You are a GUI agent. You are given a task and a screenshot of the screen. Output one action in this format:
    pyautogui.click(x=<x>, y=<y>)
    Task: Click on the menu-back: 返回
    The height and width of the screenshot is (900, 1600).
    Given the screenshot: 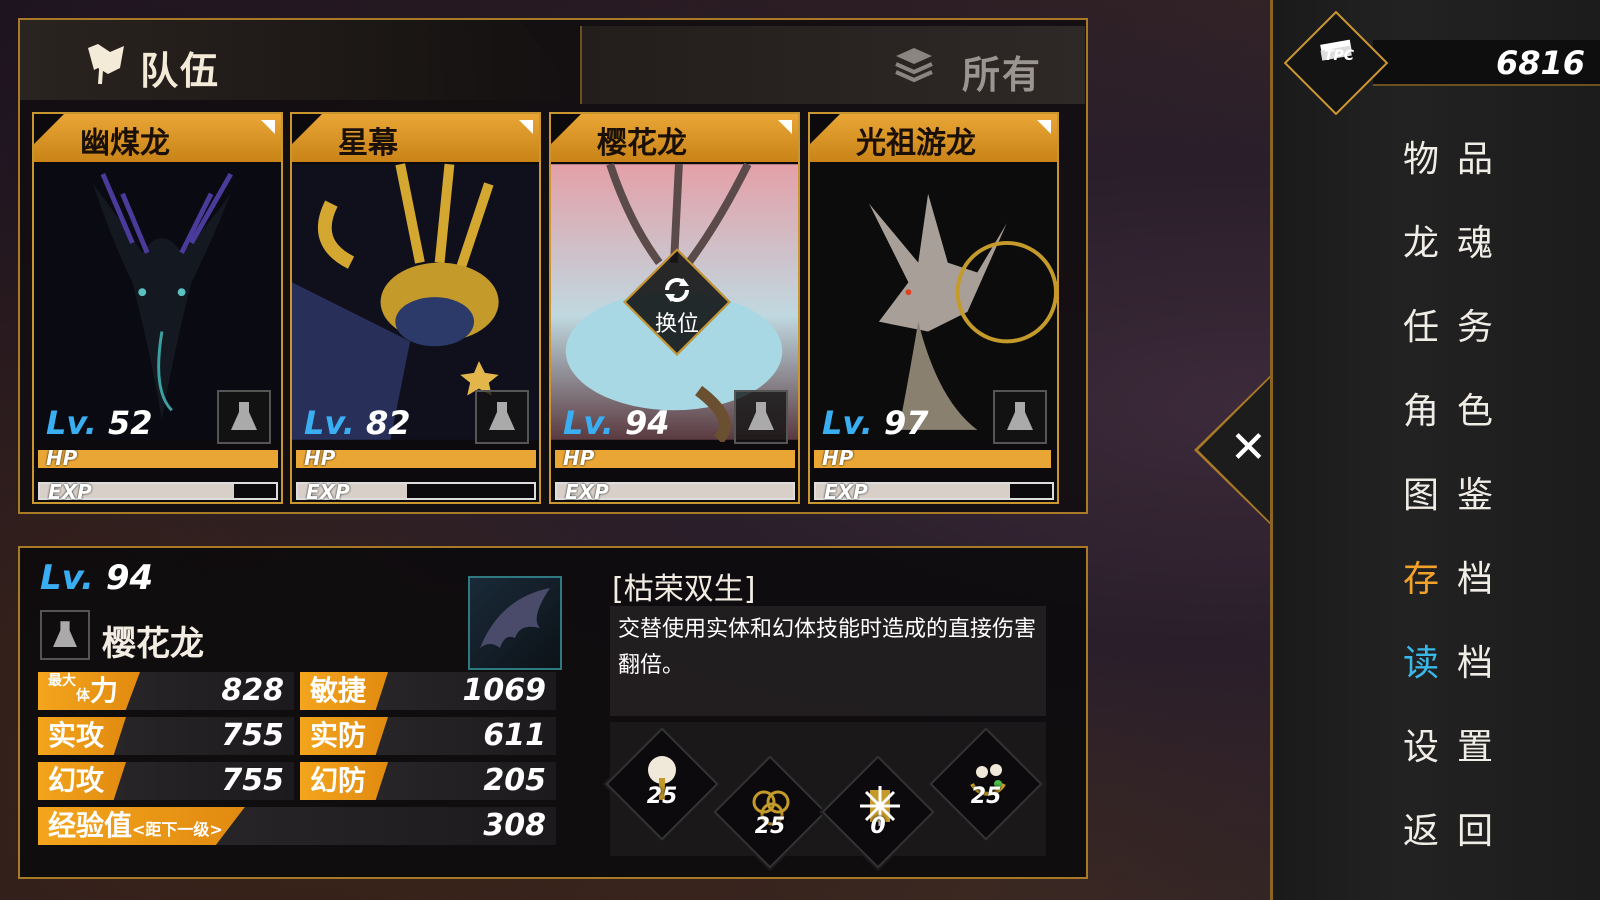 What is the action you would take?
    pyautogui.click(x=1473, y=828)
    